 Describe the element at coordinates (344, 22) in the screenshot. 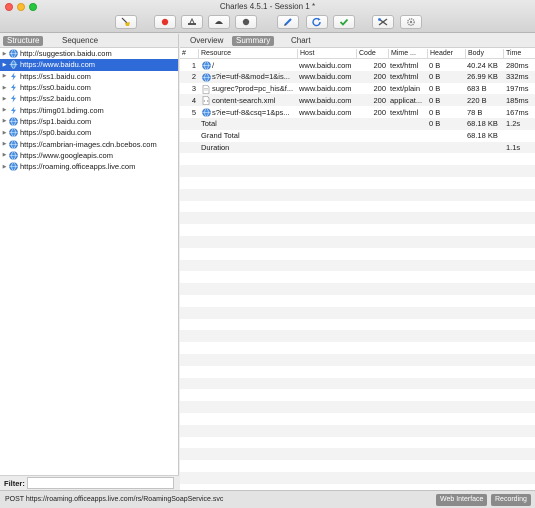

I see `validate-button` at that location.